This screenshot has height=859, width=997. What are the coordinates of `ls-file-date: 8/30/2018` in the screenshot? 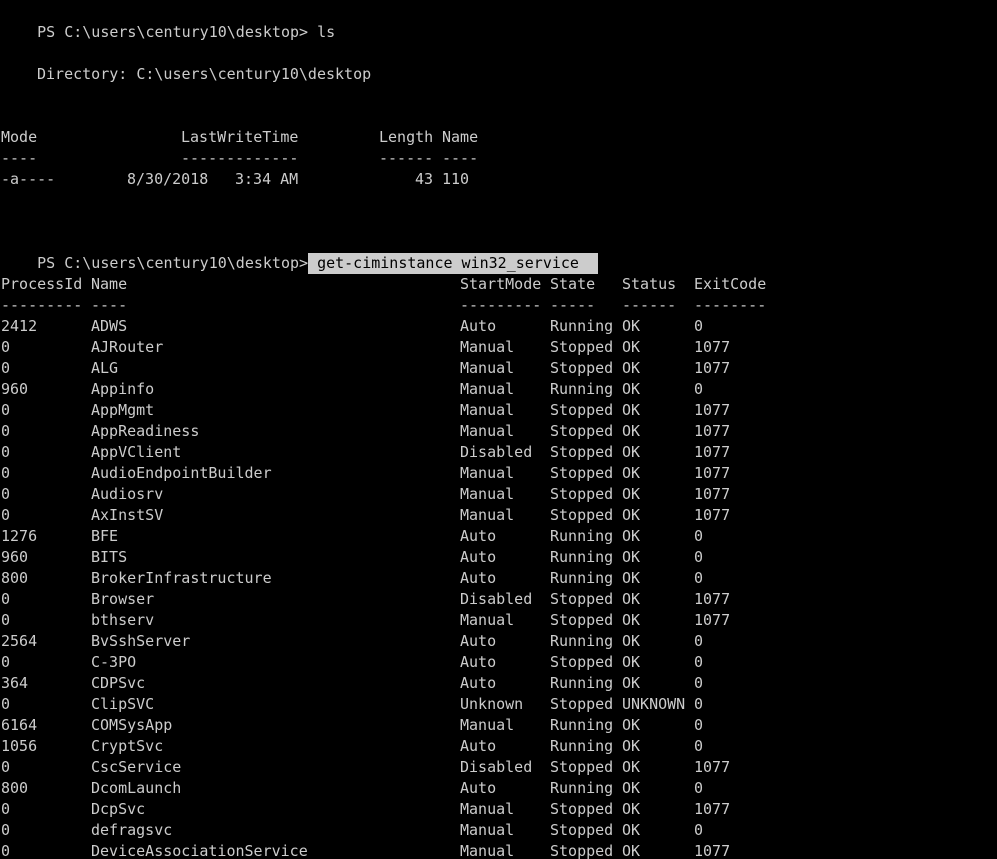 It's located at (168, 179).